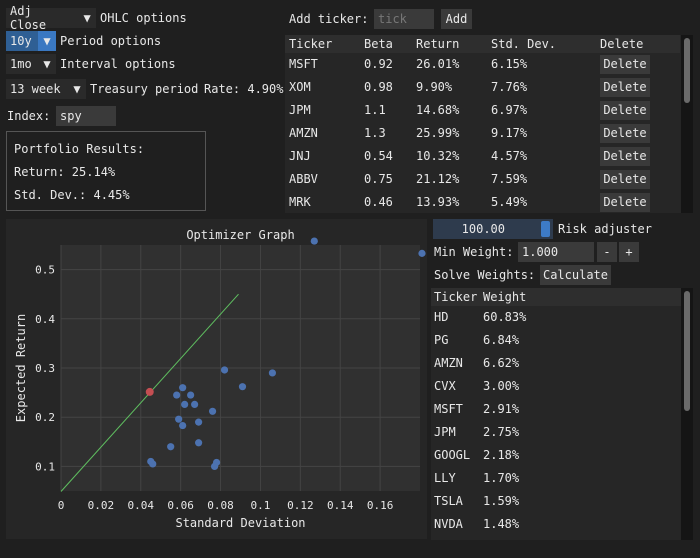 This screenshot has height=558, width=700. What do you see at coordinates (375, 133) in the screenshot?
I see `beta-cell: 1.3` at bounding box center [375, 133].